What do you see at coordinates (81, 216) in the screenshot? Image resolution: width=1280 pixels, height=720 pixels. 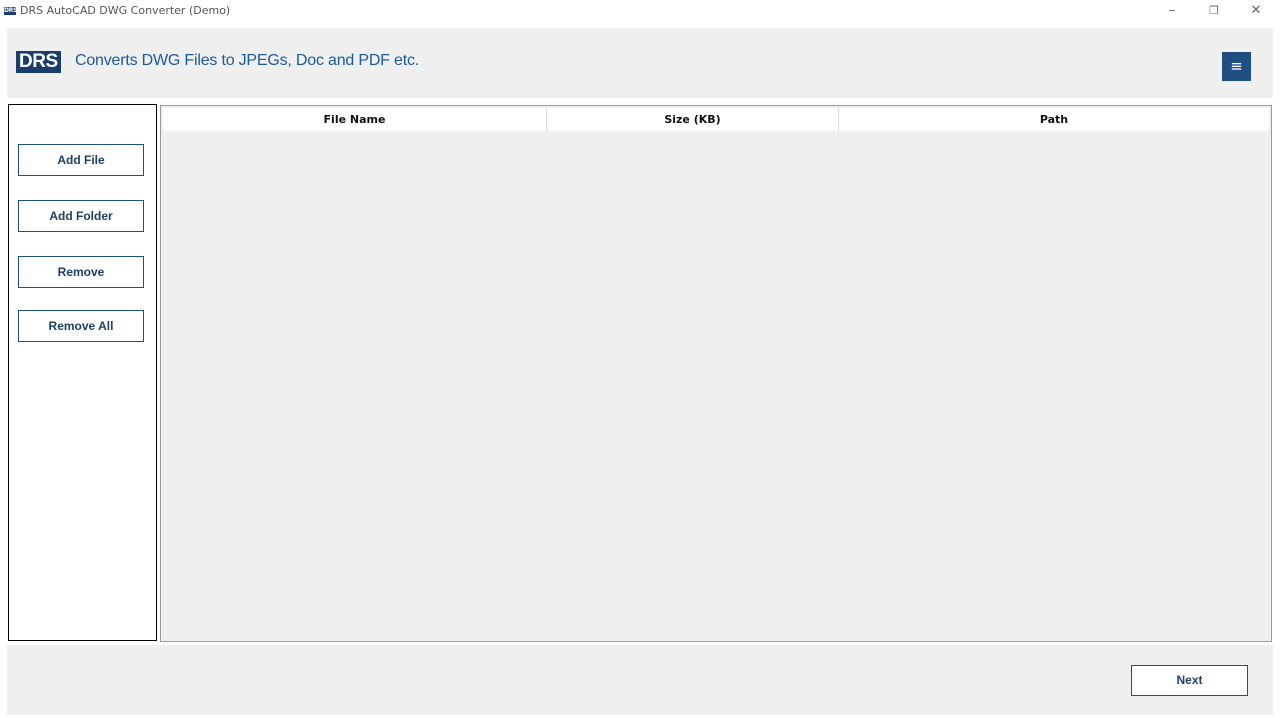 I see `add-folder-button: Add Folder` at bounding box center [81, 216].